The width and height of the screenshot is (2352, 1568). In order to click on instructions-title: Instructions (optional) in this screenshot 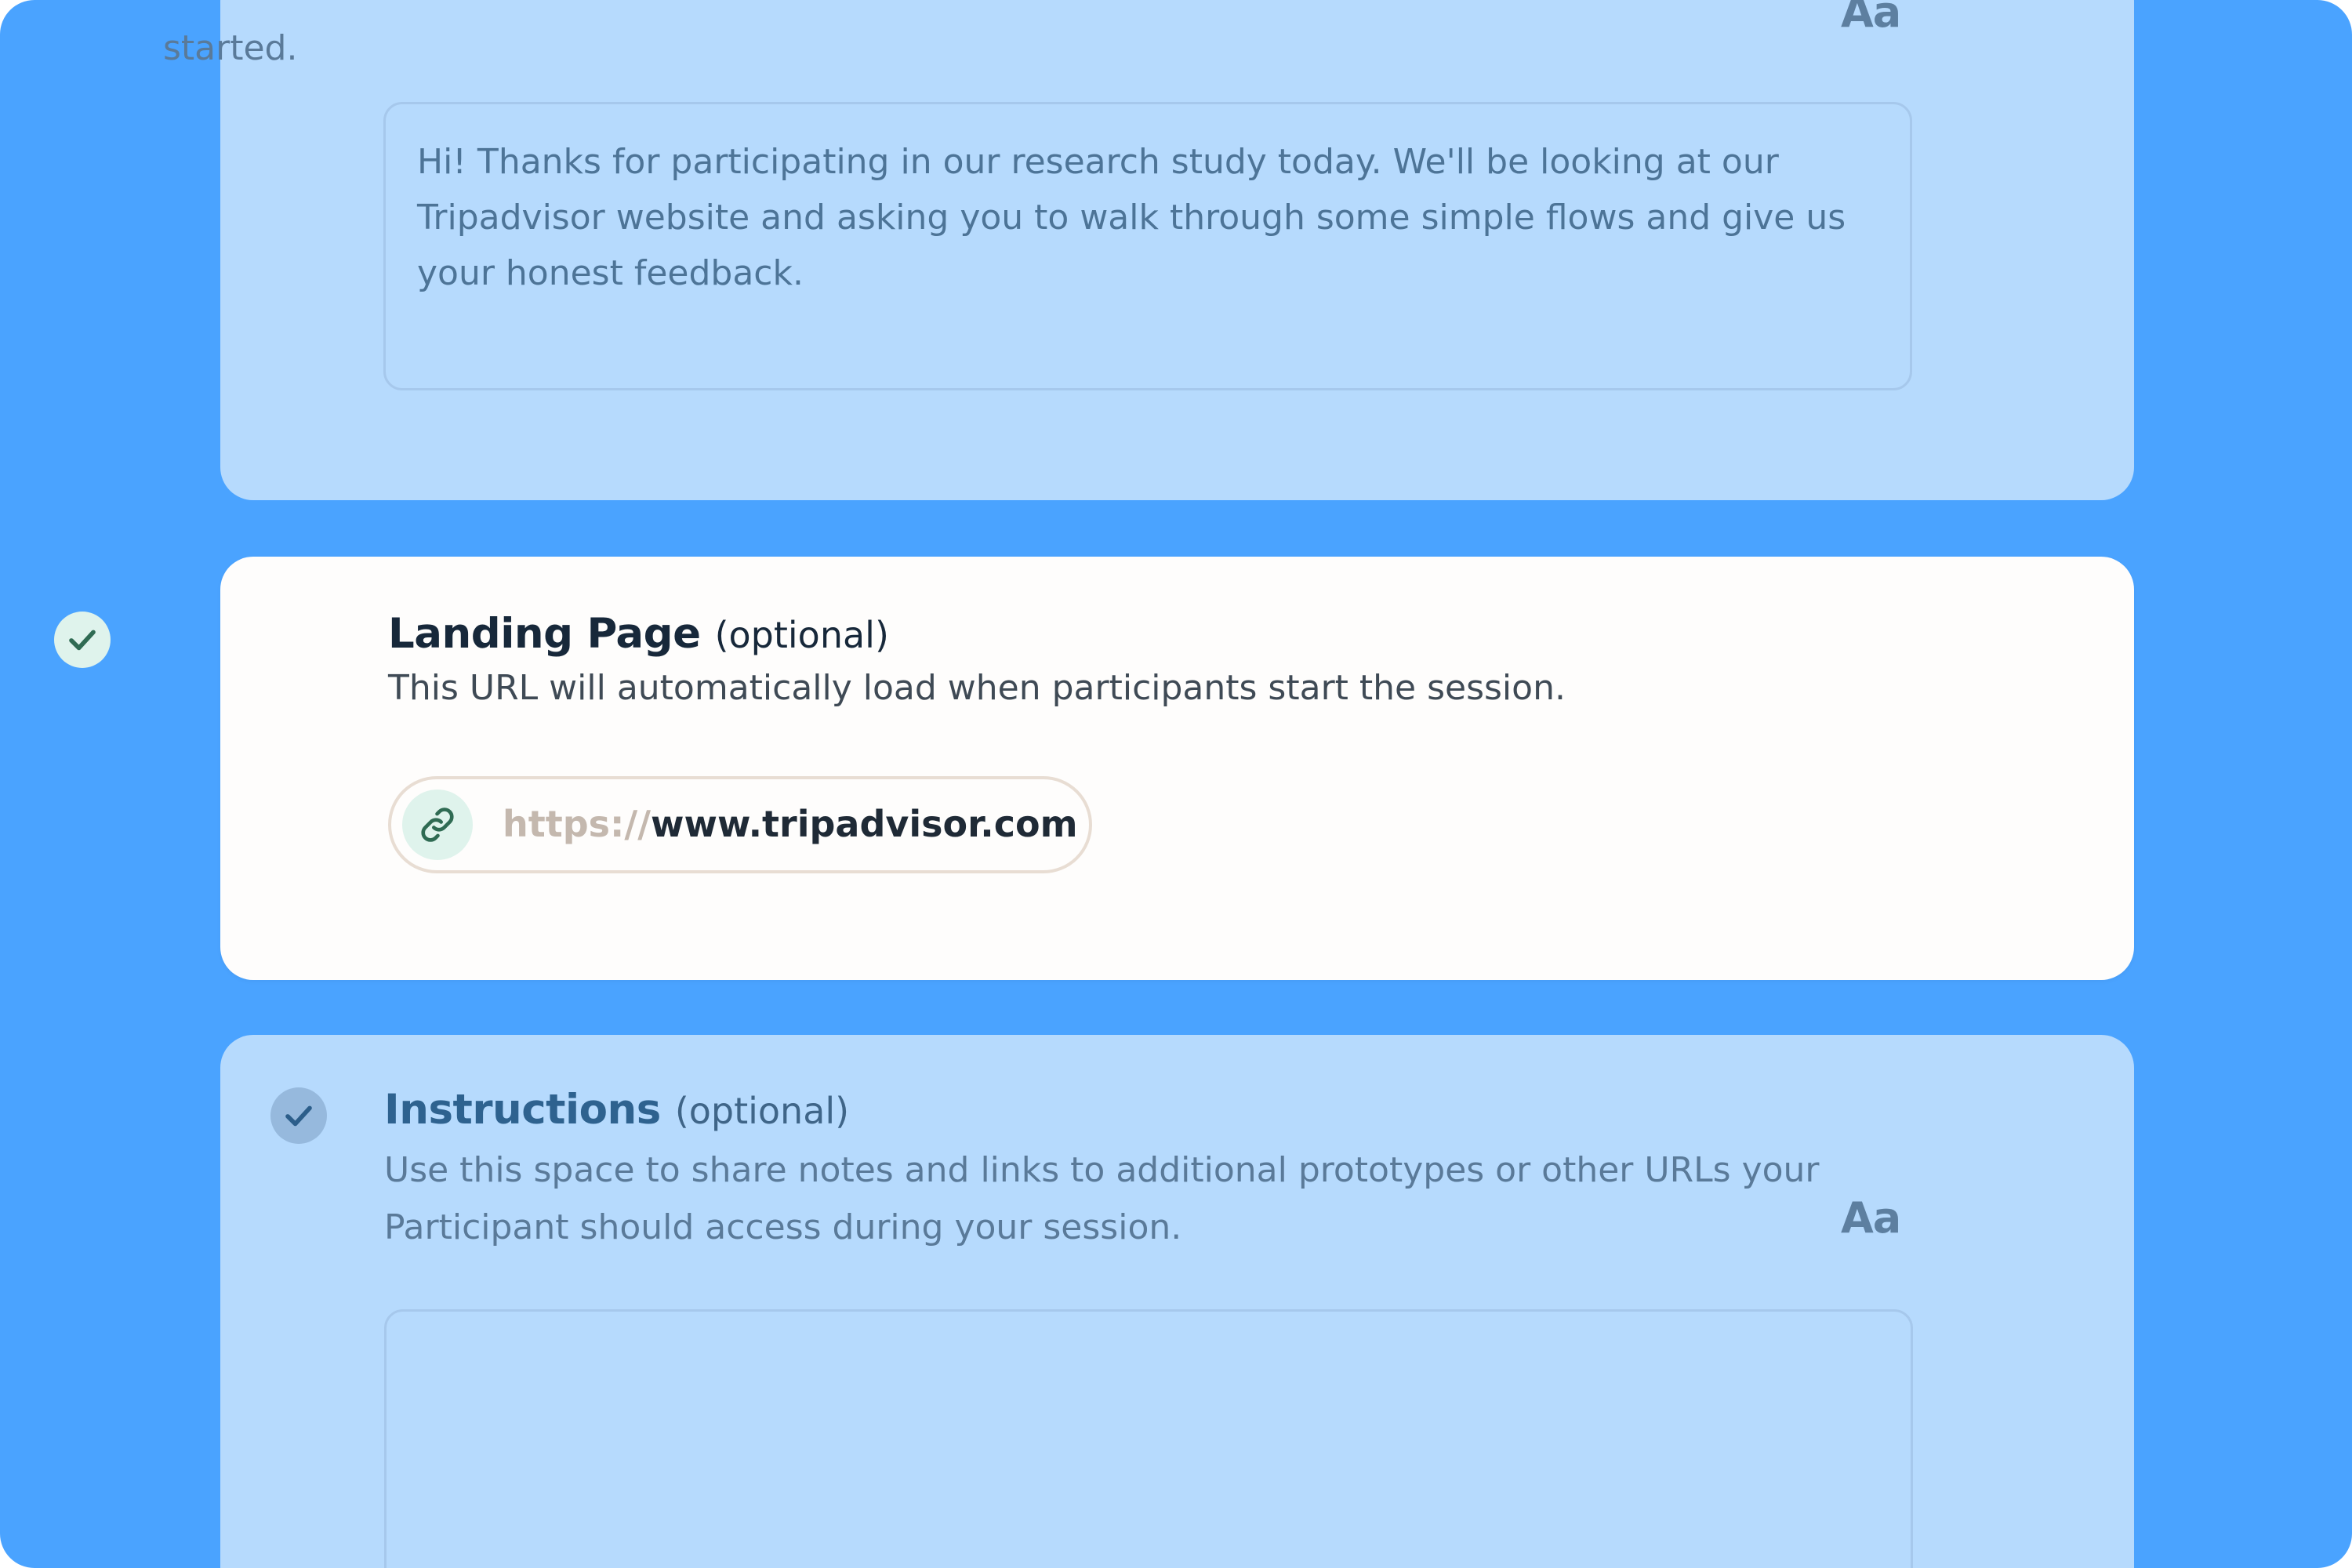, I will do `click(616, 1110)`.